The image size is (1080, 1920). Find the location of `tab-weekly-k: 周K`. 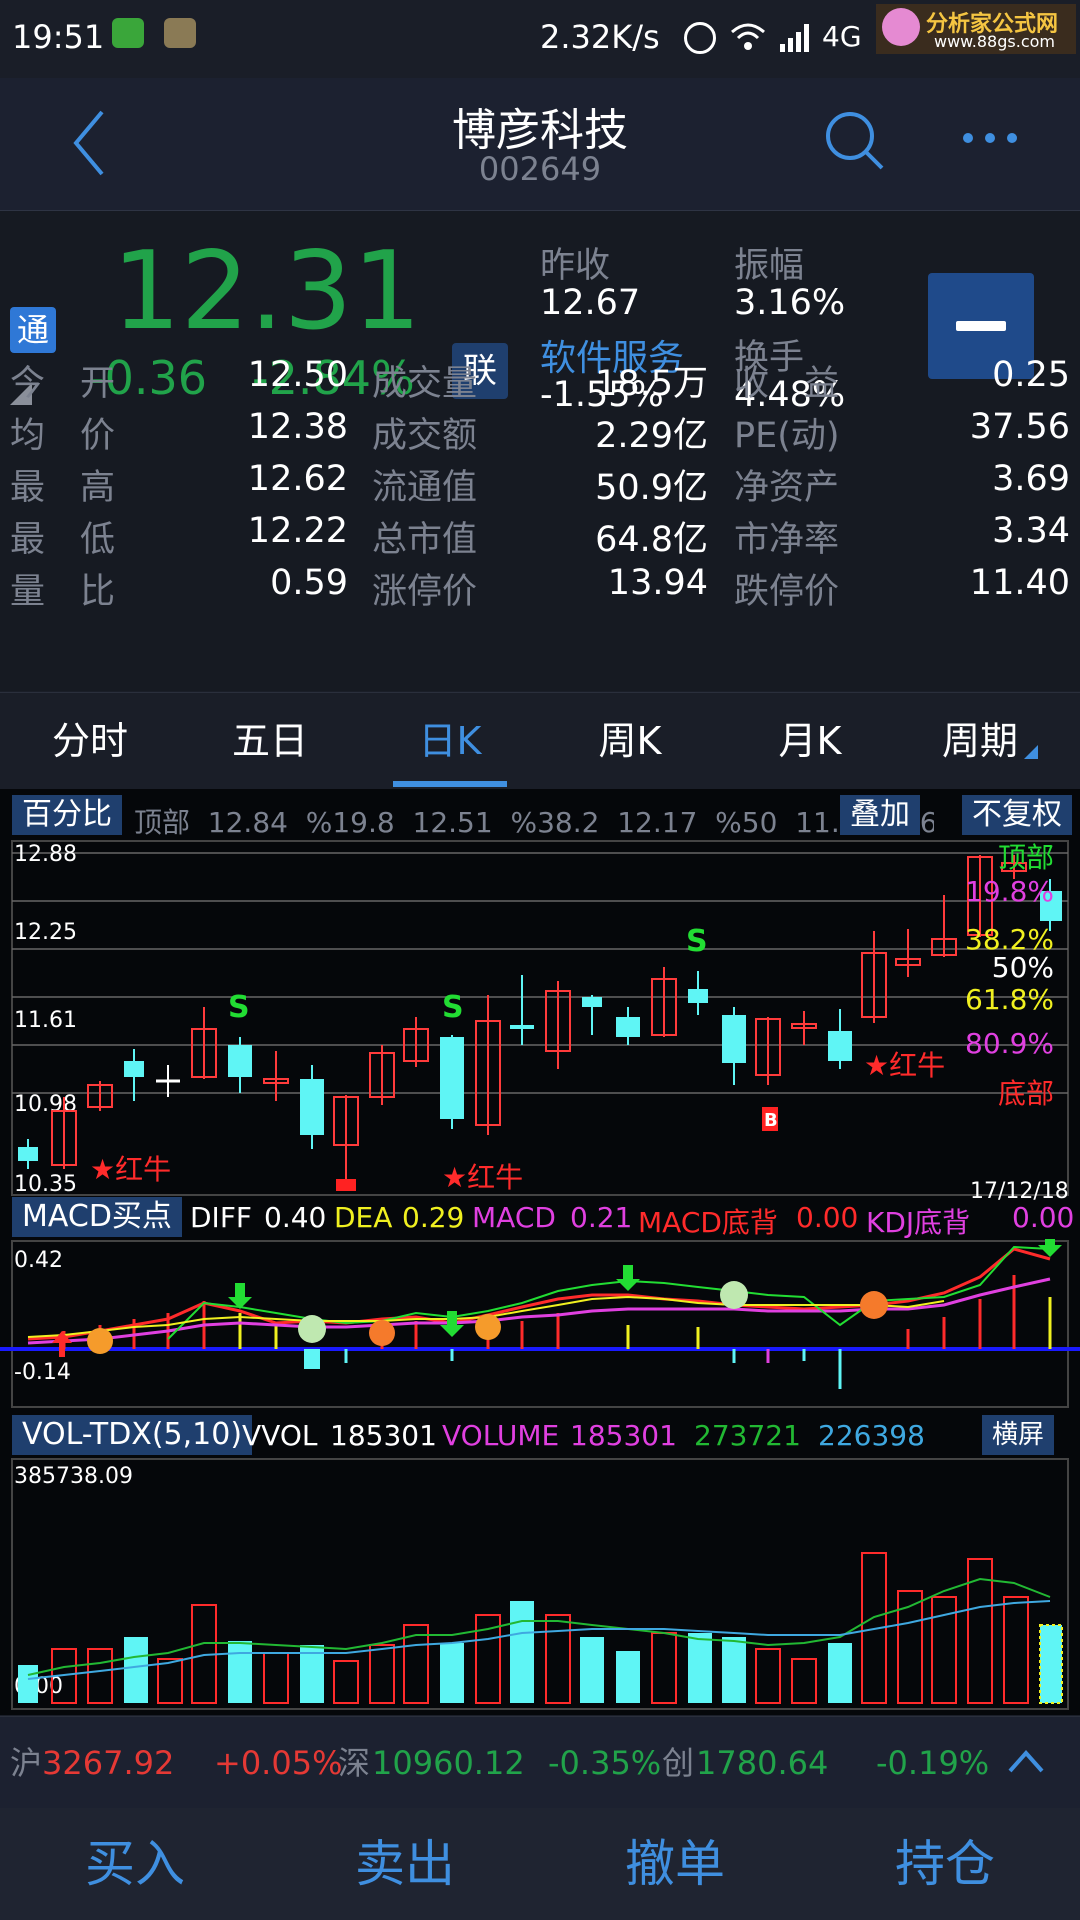

tab-weekly-k: 周K is located at coordinates (630, 741).